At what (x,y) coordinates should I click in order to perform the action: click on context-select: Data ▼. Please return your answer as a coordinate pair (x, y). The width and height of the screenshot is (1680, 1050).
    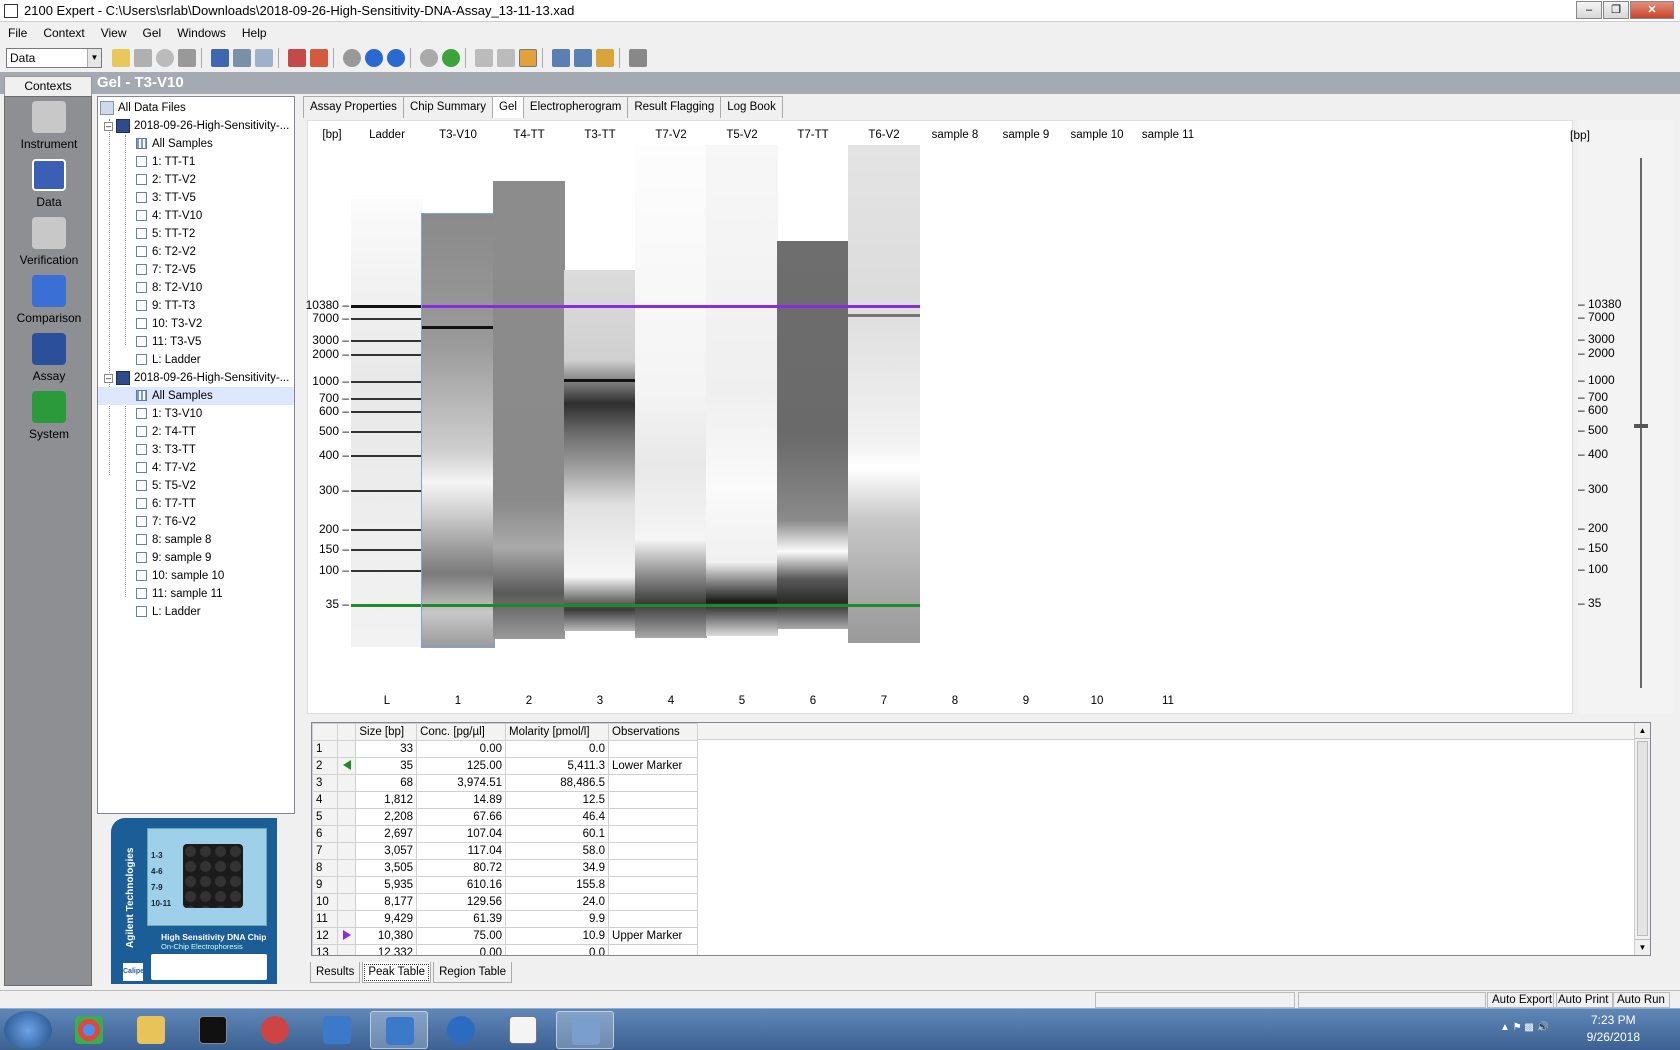
    Looking at the image, I should click on (54, 58).